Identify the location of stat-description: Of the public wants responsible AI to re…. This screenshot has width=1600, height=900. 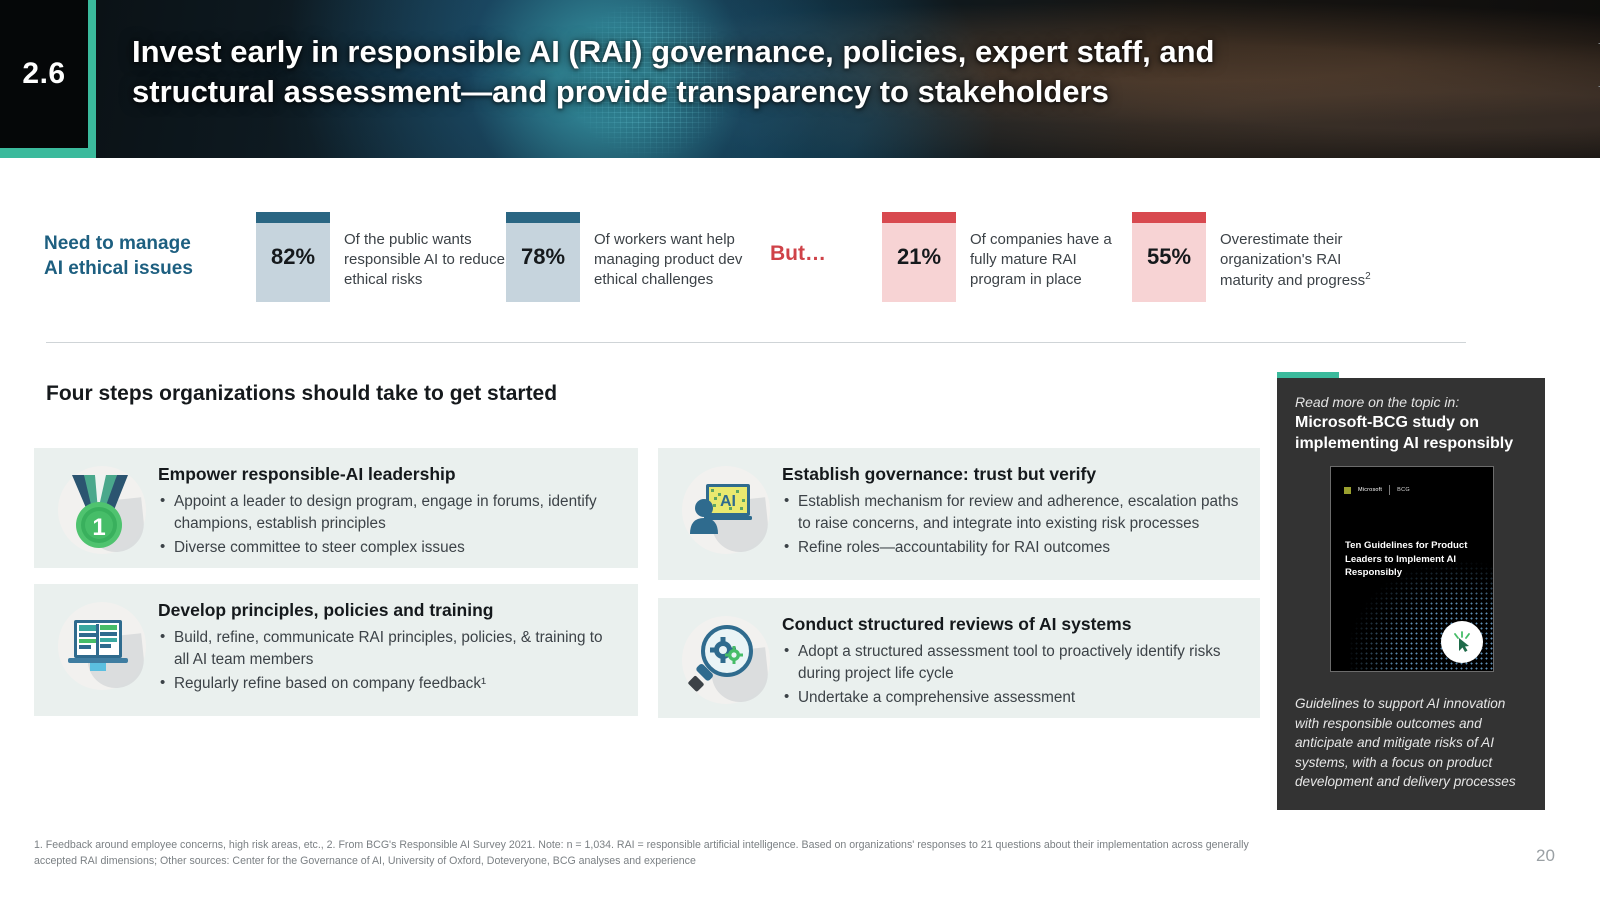
(424, 259).